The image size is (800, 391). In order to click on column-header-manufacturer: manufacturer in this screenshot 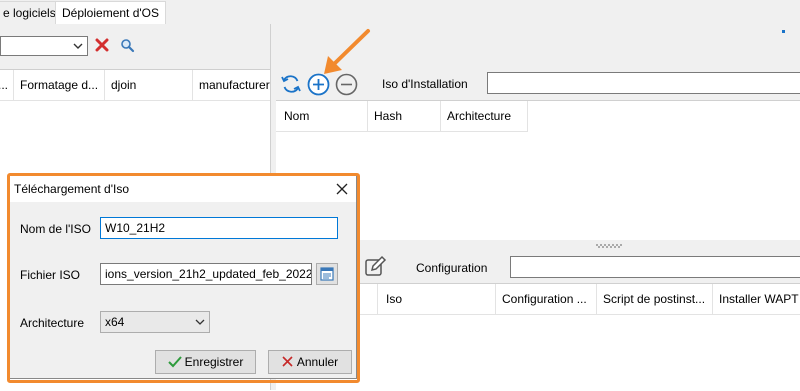, I will do `click(231, 85)`.